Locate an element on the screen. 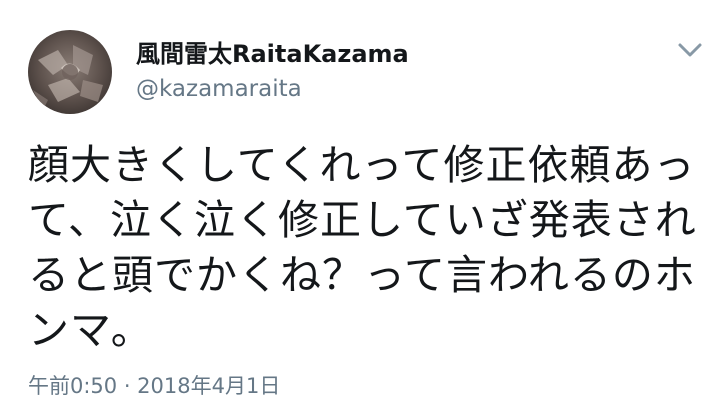 This screenshot has width=720, height=415. avatar-image is located at coordinates (70, 72).